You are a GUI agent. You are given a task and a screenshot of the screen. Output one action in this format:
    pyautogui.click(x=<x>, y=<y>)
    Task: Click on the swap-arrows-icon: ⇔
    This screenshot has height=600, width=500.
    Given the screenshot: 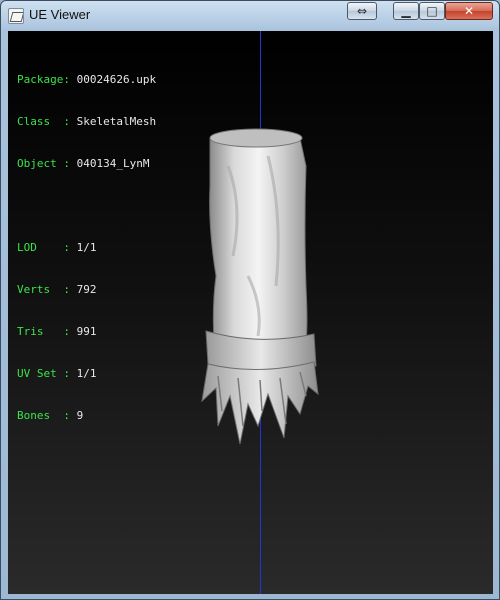 What is the action you would take?
    pyautogui.click(x=362, y=11)
    